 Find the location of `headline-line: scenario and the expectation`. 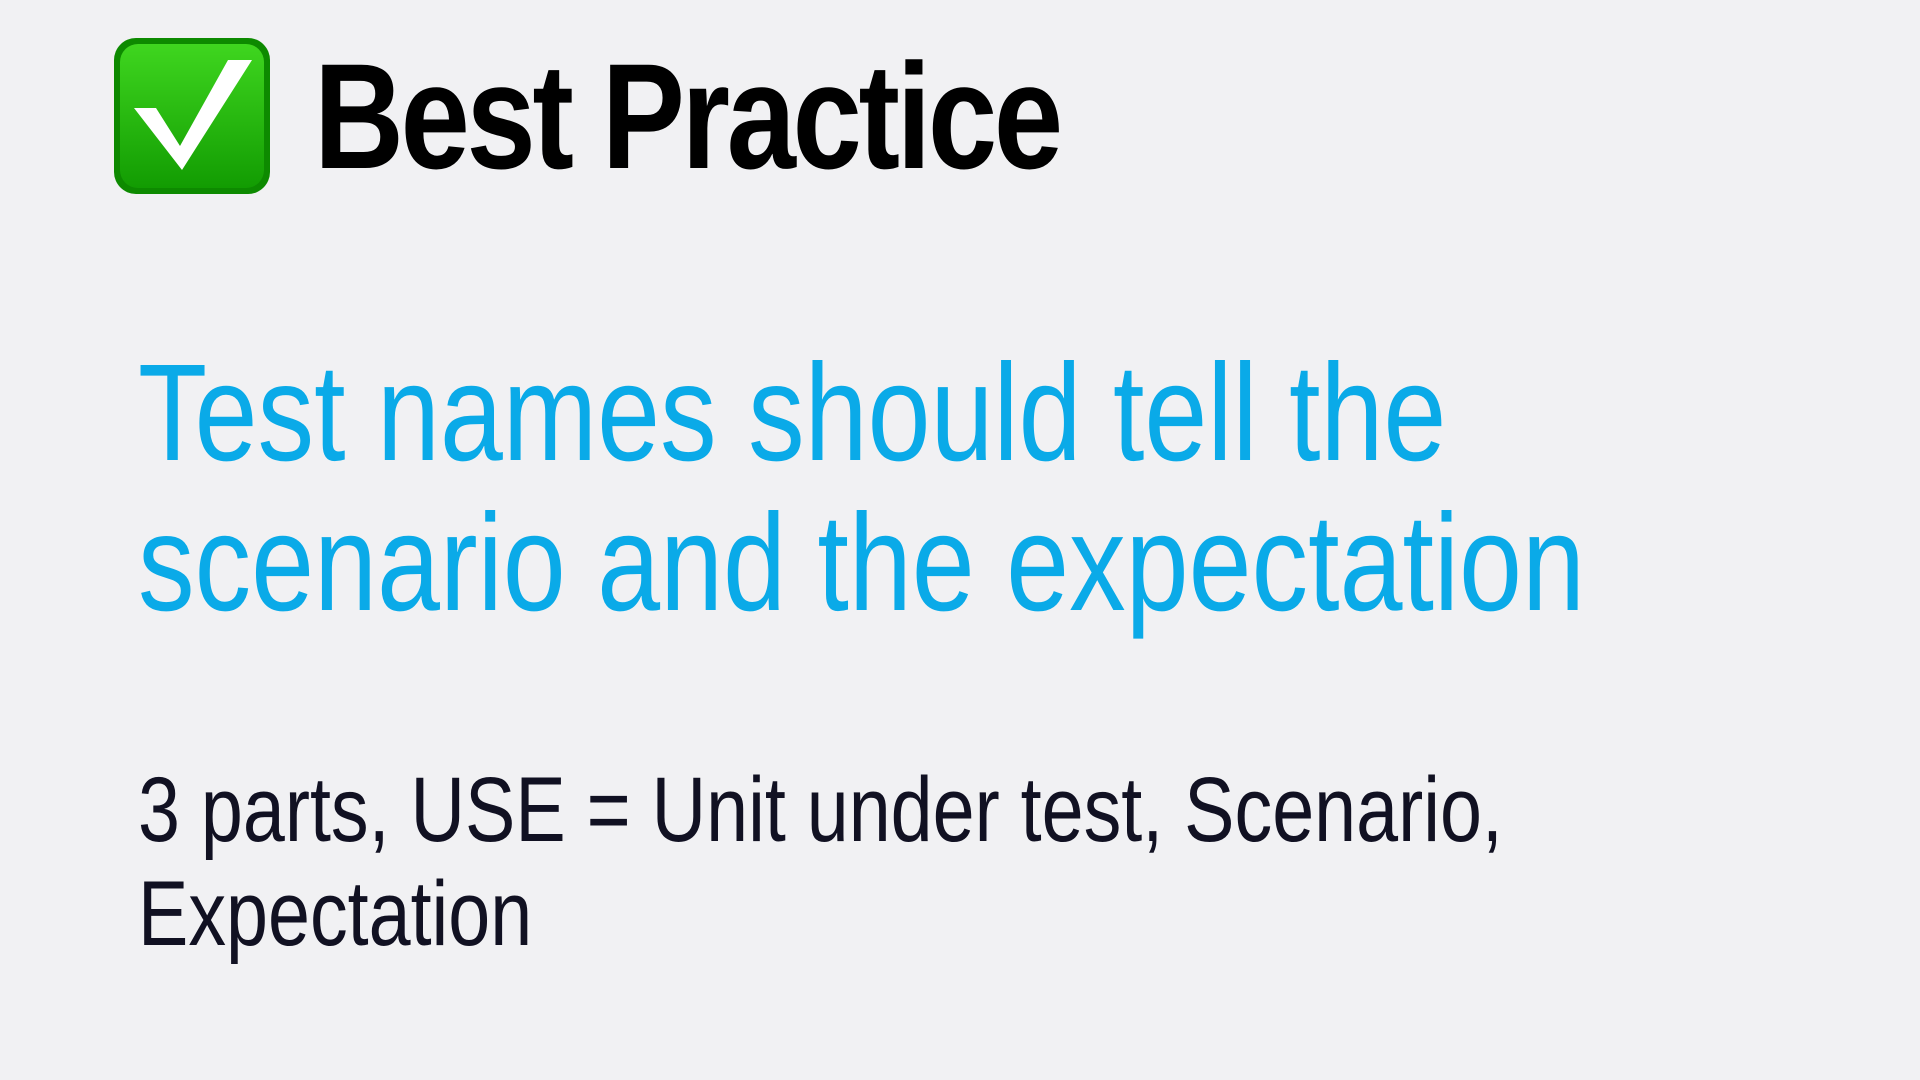

headline-line: scenario and the expectation is located at coordinates (861, 563).